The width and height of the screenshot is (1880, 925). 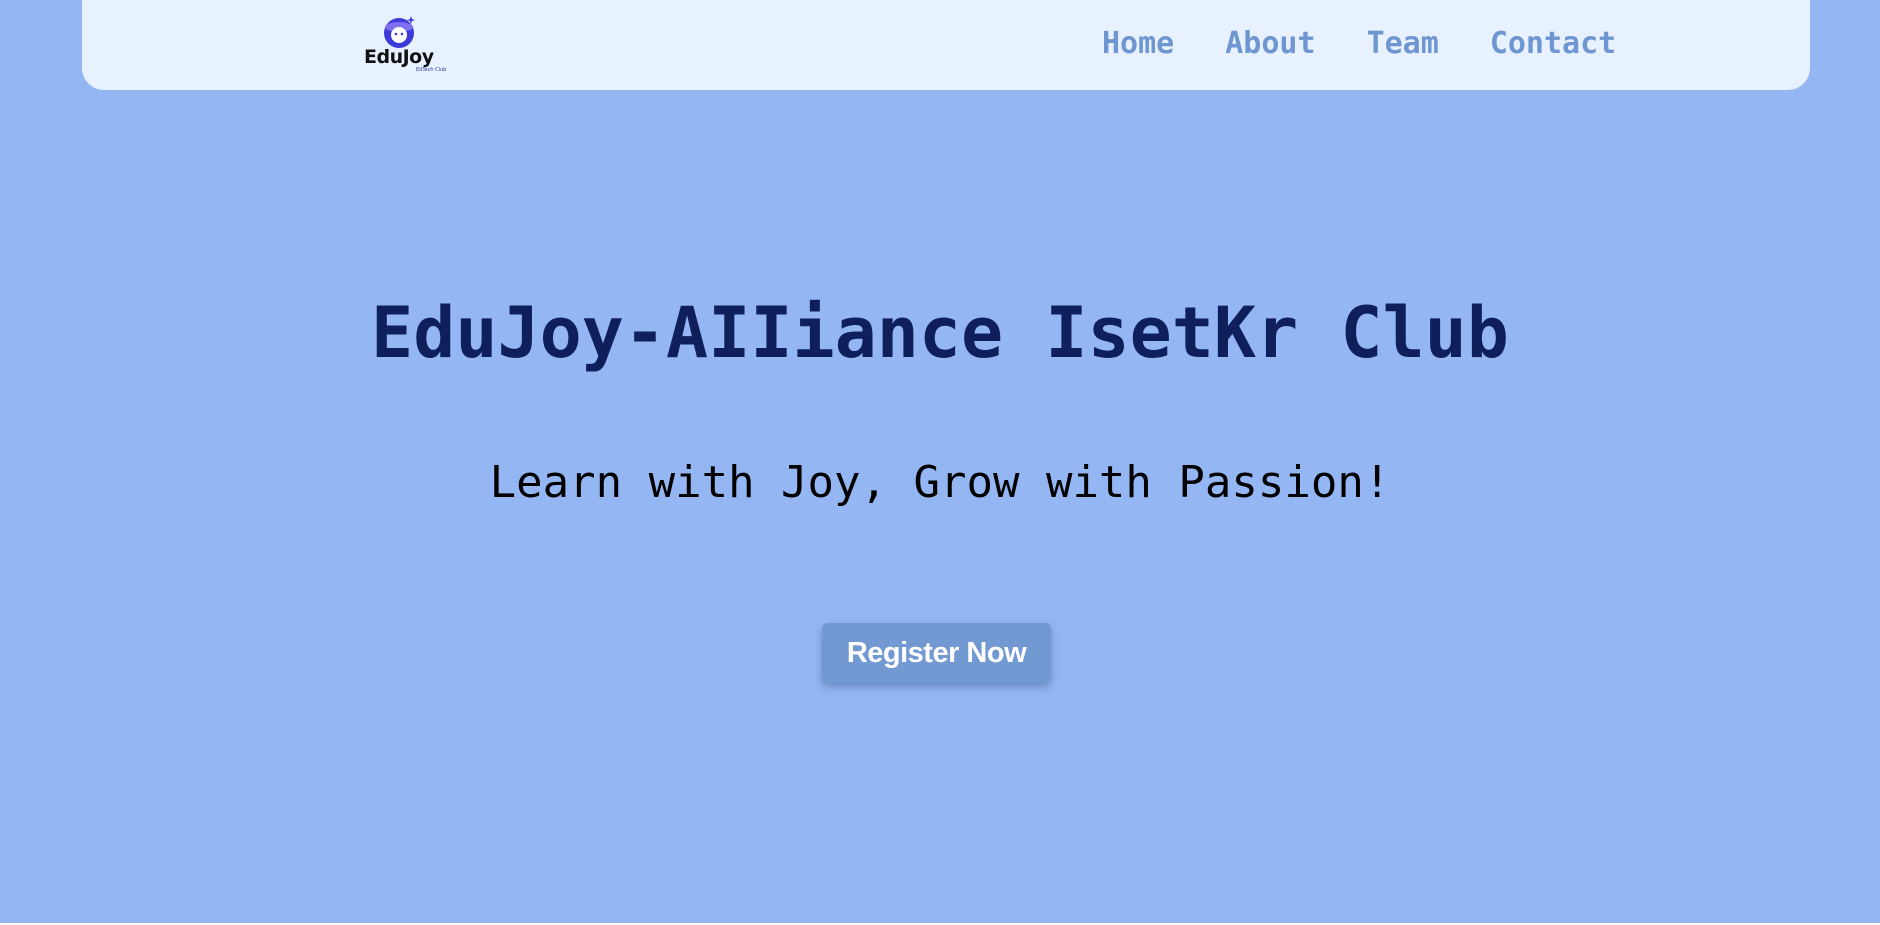 I want to click on nav-link-contact: Contact, so click(x=1553, y=44).